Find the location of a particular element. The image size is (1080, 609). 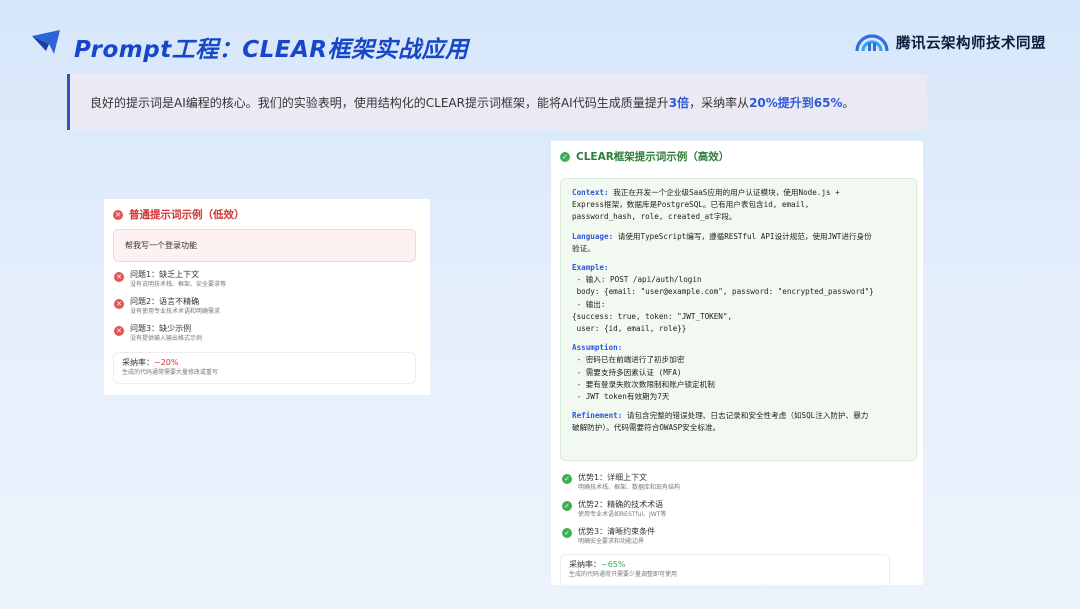

advantage-desc: 明确安全要求和功能边界 is located at coordinates (611, 541).